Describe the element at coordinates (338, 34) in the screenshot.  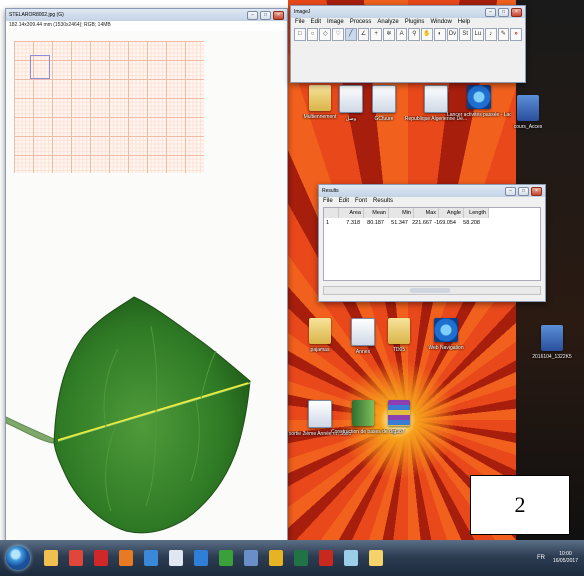
I see `freehand-tool-icon: ♡` at that location.